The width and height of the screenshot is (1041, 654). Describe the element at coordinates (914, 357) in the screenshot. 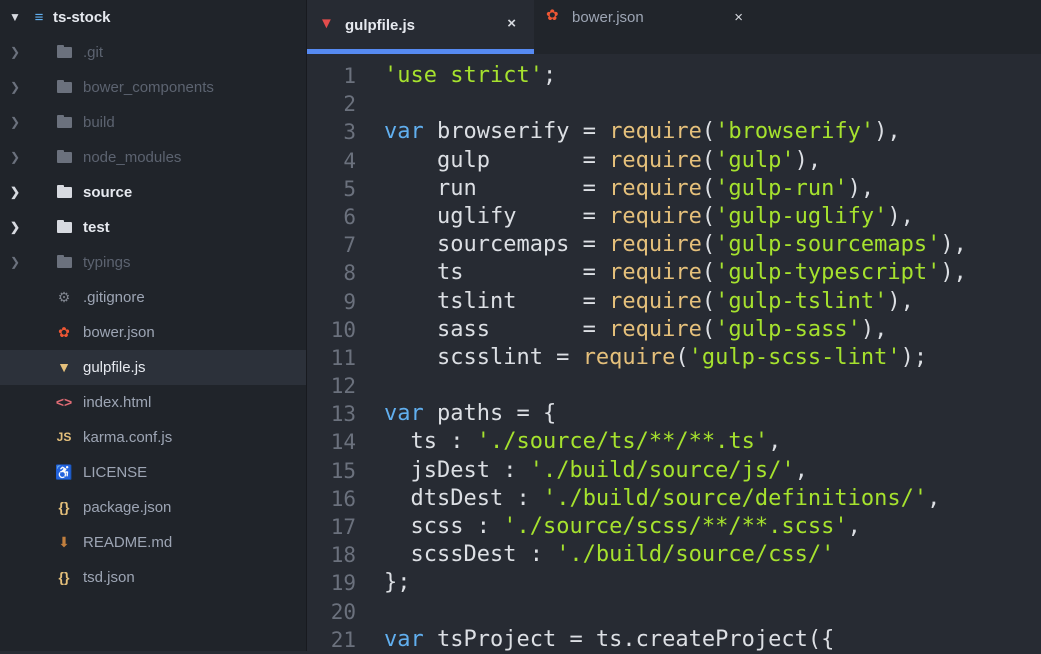

I see `code-token: );` at that location.